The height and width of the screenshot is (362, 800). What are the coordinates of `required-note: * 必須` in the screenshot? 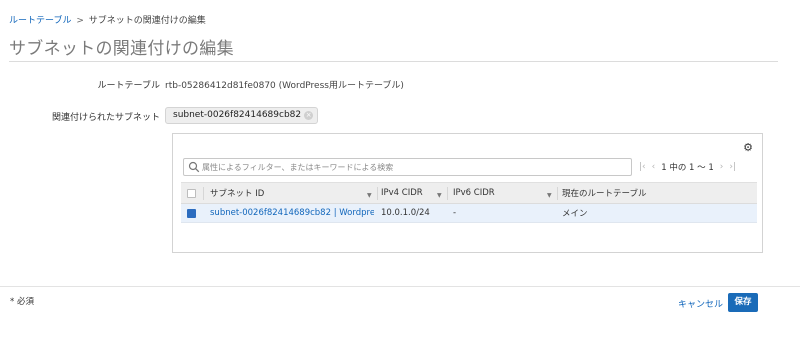 It's located at (22, 302).